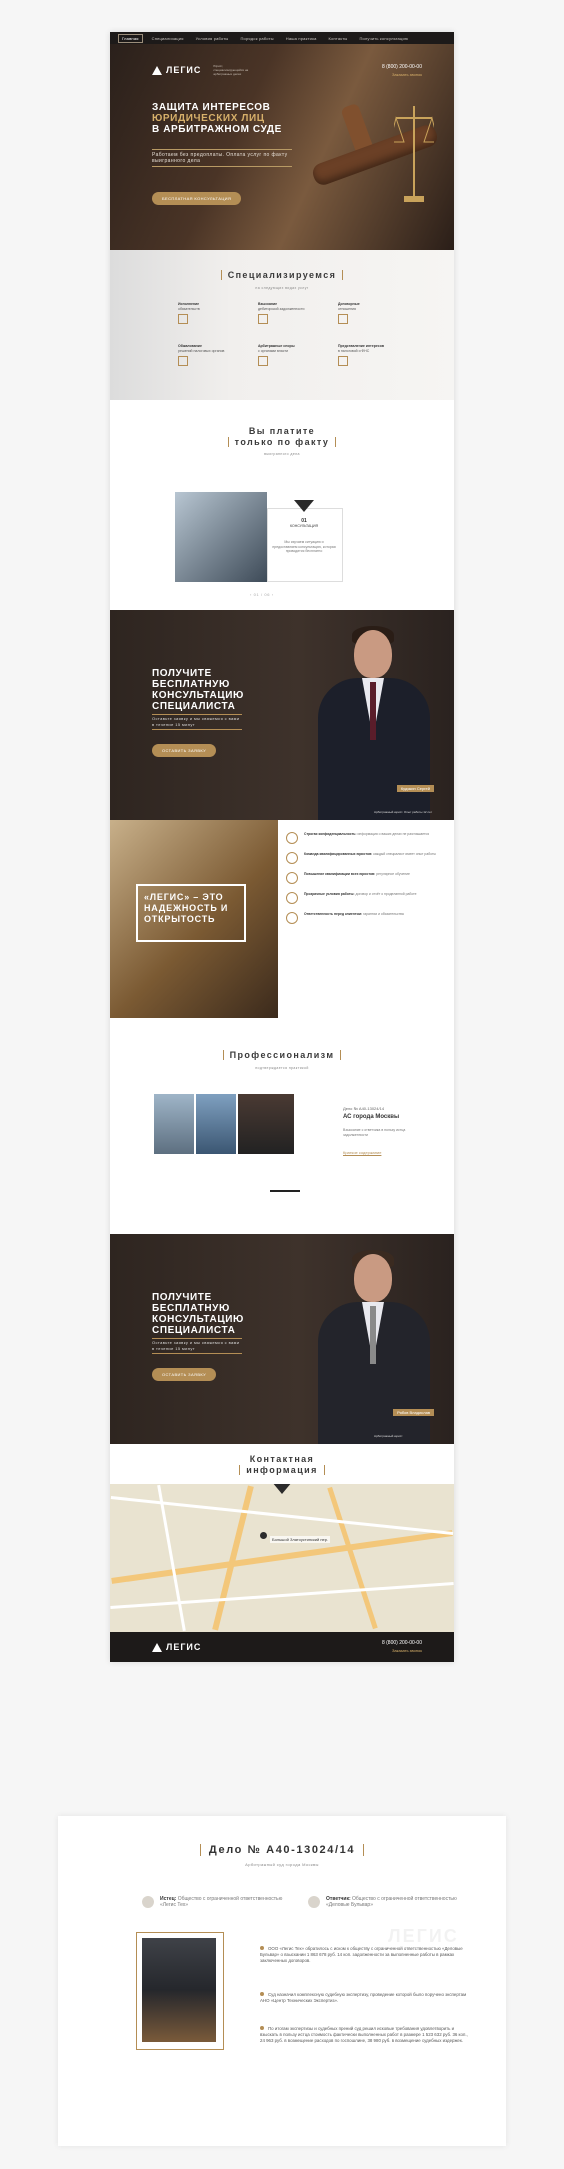 Image resolution: width=564 pixels, height=2169 pixels. What do you see at coordinates (183, 319) in the screenshot?
I see `document-icon` at bounding box center [183, 319].